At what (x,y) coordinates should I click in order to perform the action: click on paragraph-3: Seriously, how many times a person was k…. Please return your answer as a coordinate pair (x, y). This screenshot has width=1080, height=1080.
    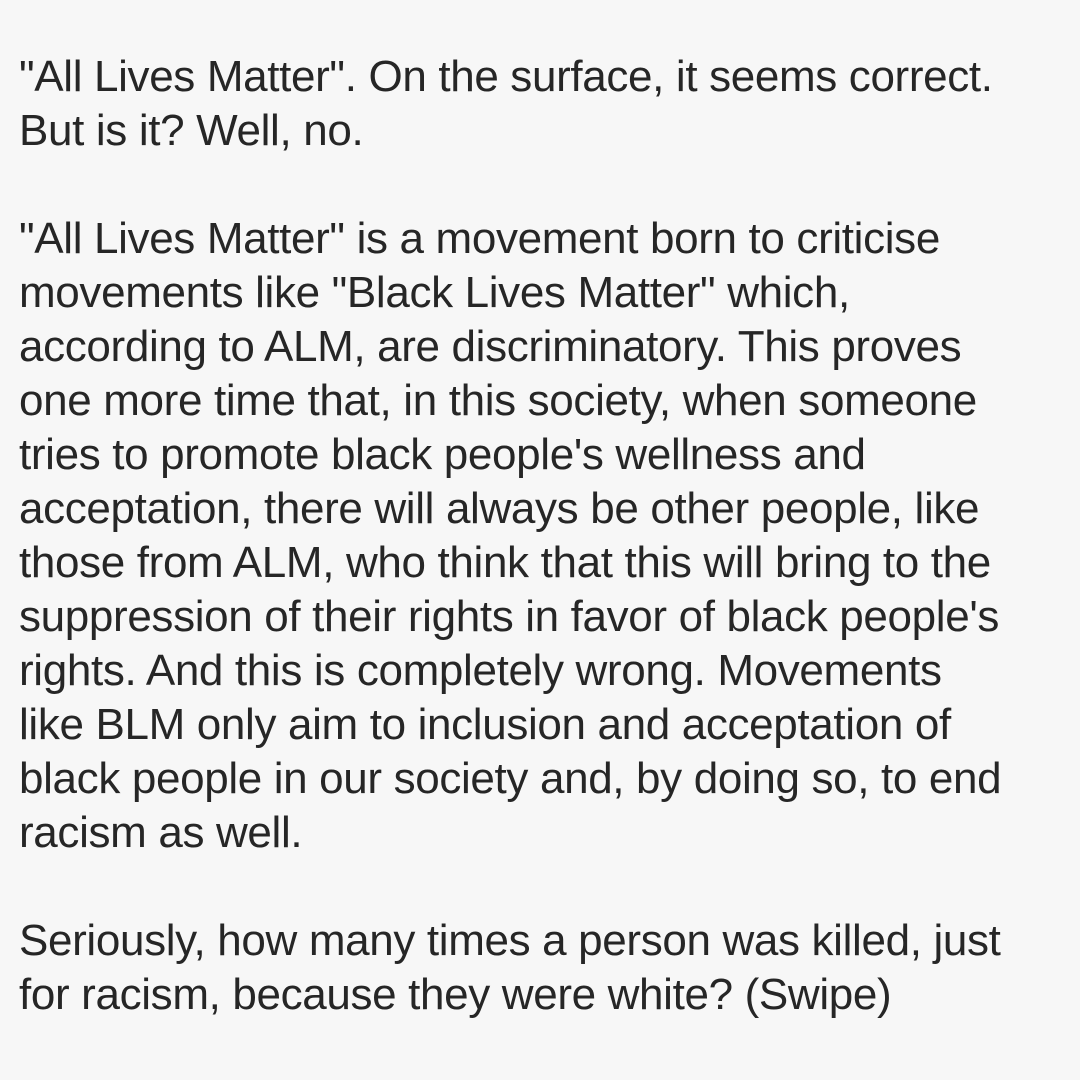
    Looking at the image, I should click on (548, 968).